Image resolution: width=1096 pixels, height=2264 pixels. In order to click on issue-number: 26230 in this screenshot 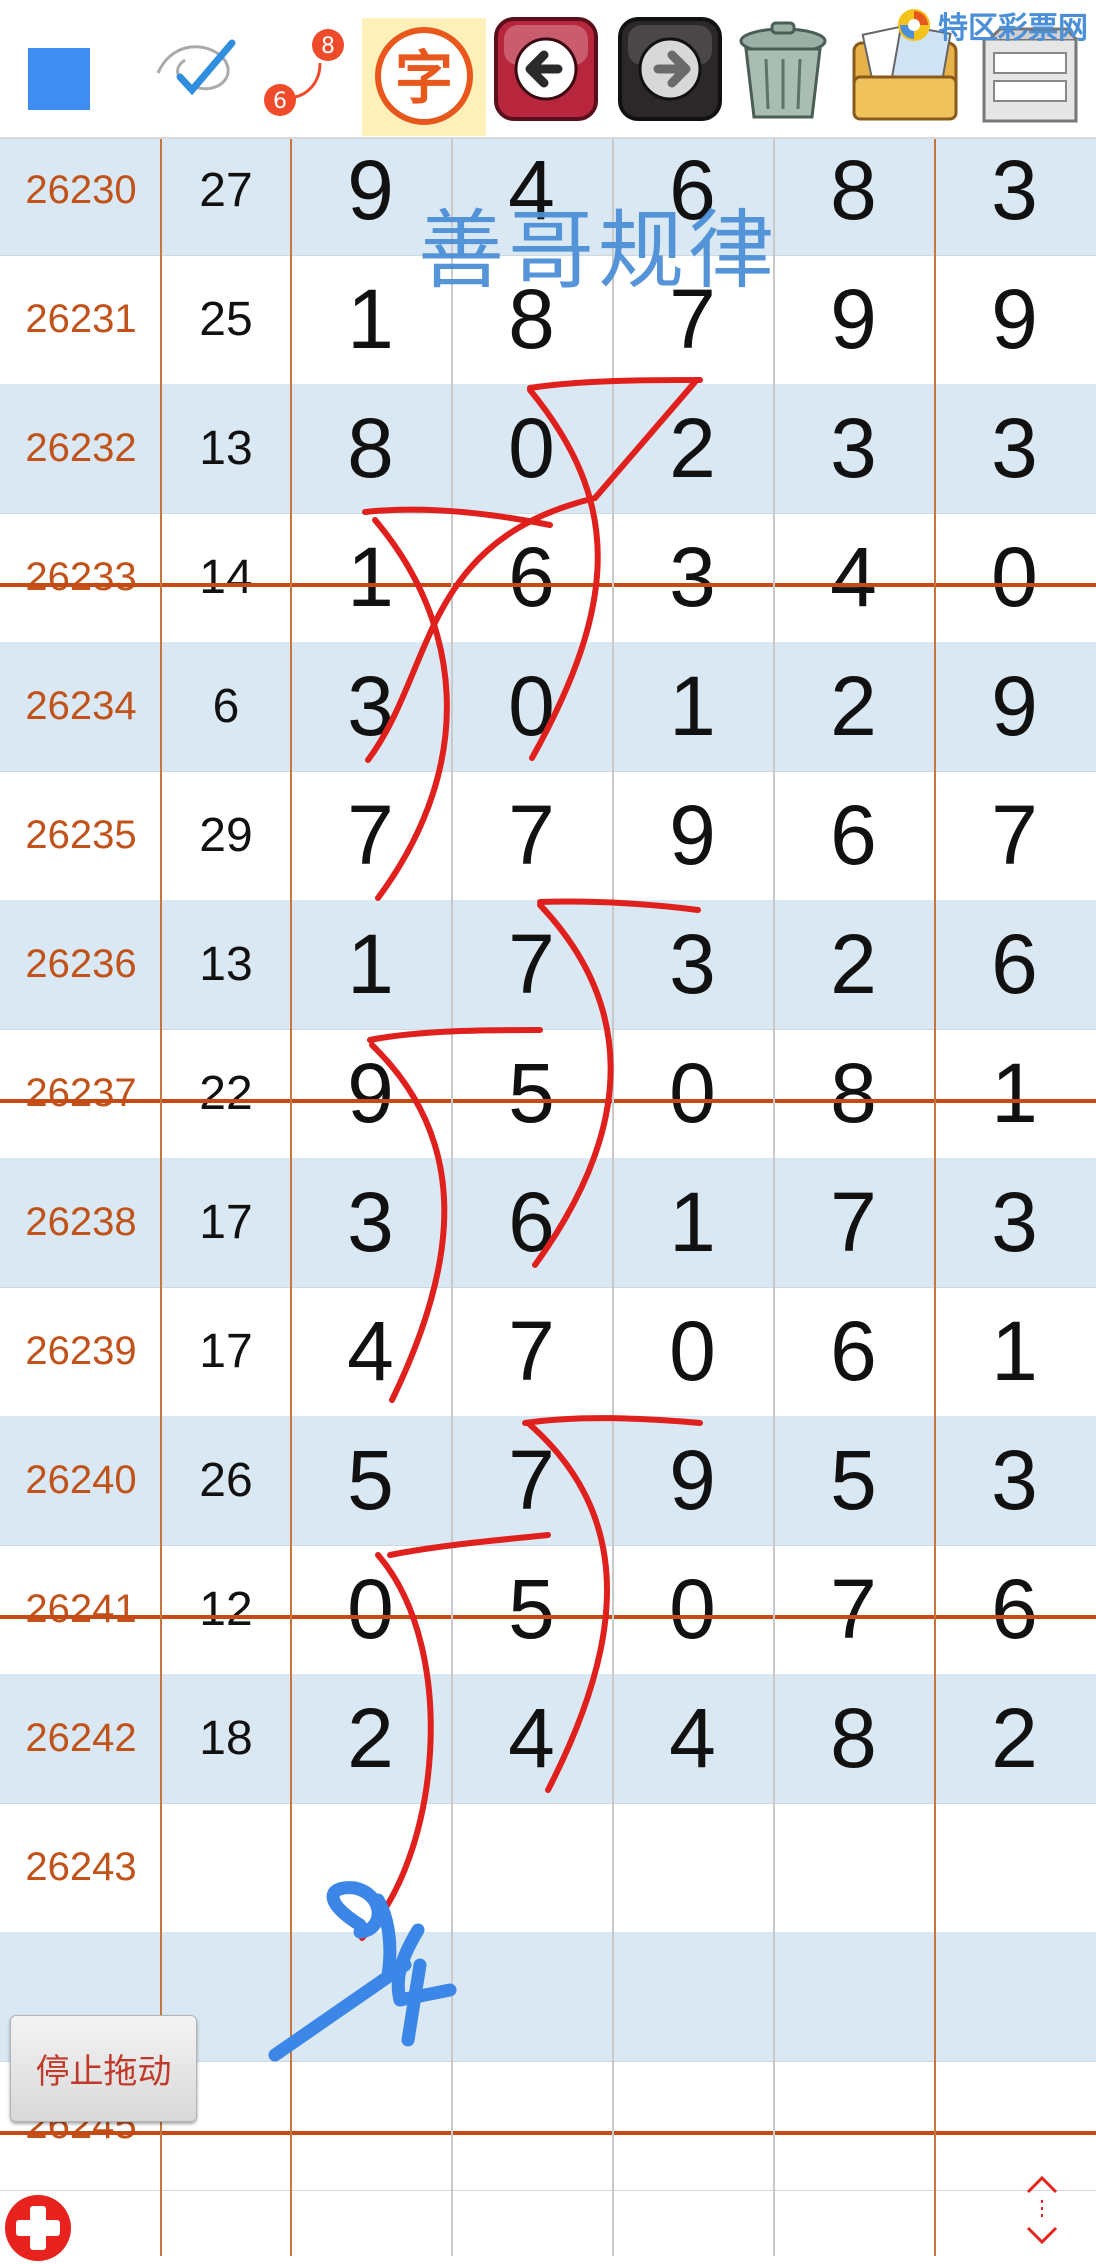, I will do `click(81, 190)`.